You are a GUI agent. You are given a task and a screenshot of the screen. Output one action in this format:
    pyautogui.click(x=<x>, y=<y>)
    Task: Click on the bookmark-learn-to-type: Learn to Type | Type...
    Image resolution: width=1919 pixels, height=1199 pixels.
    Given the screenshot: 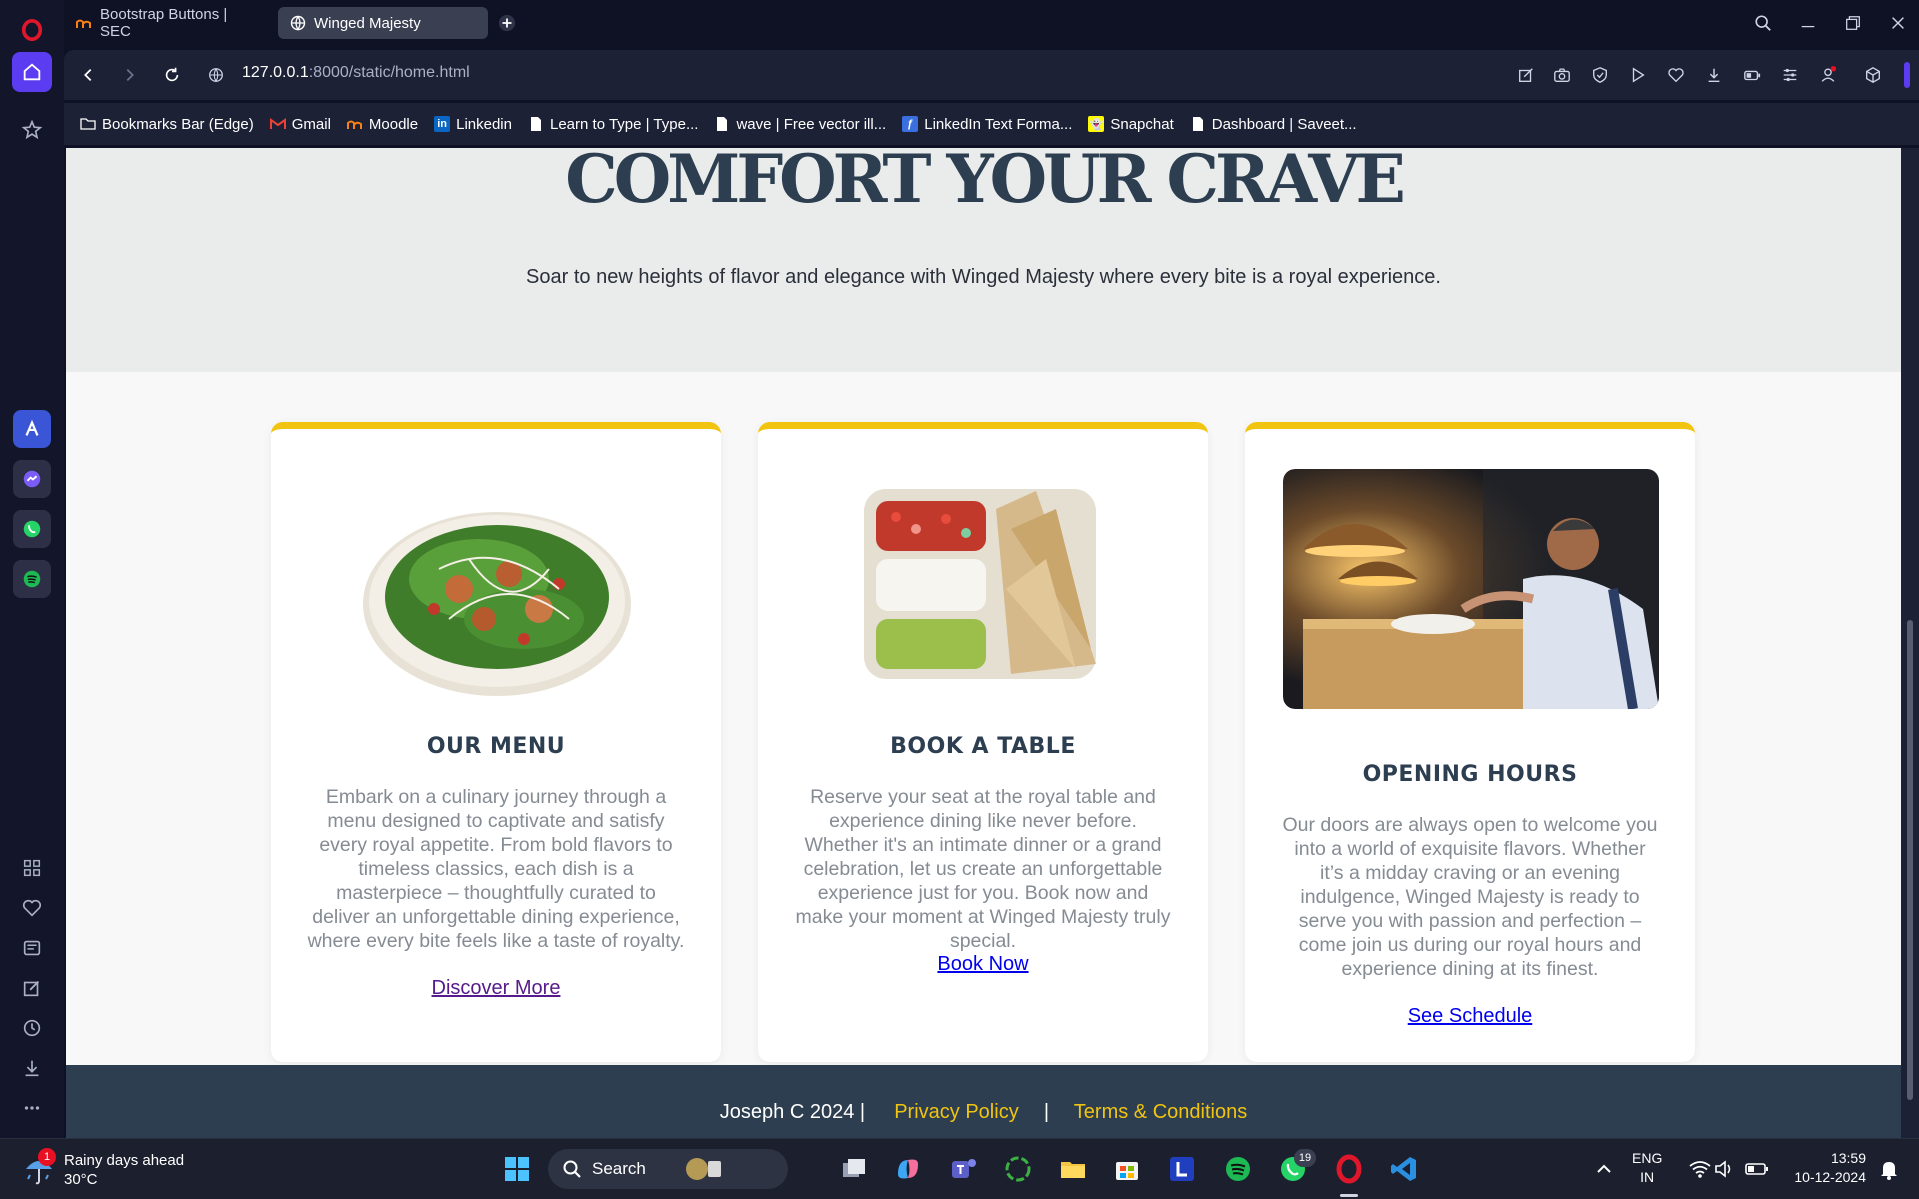 What is the action you would take?
    pyautogui.click(x=613, y=124)
    